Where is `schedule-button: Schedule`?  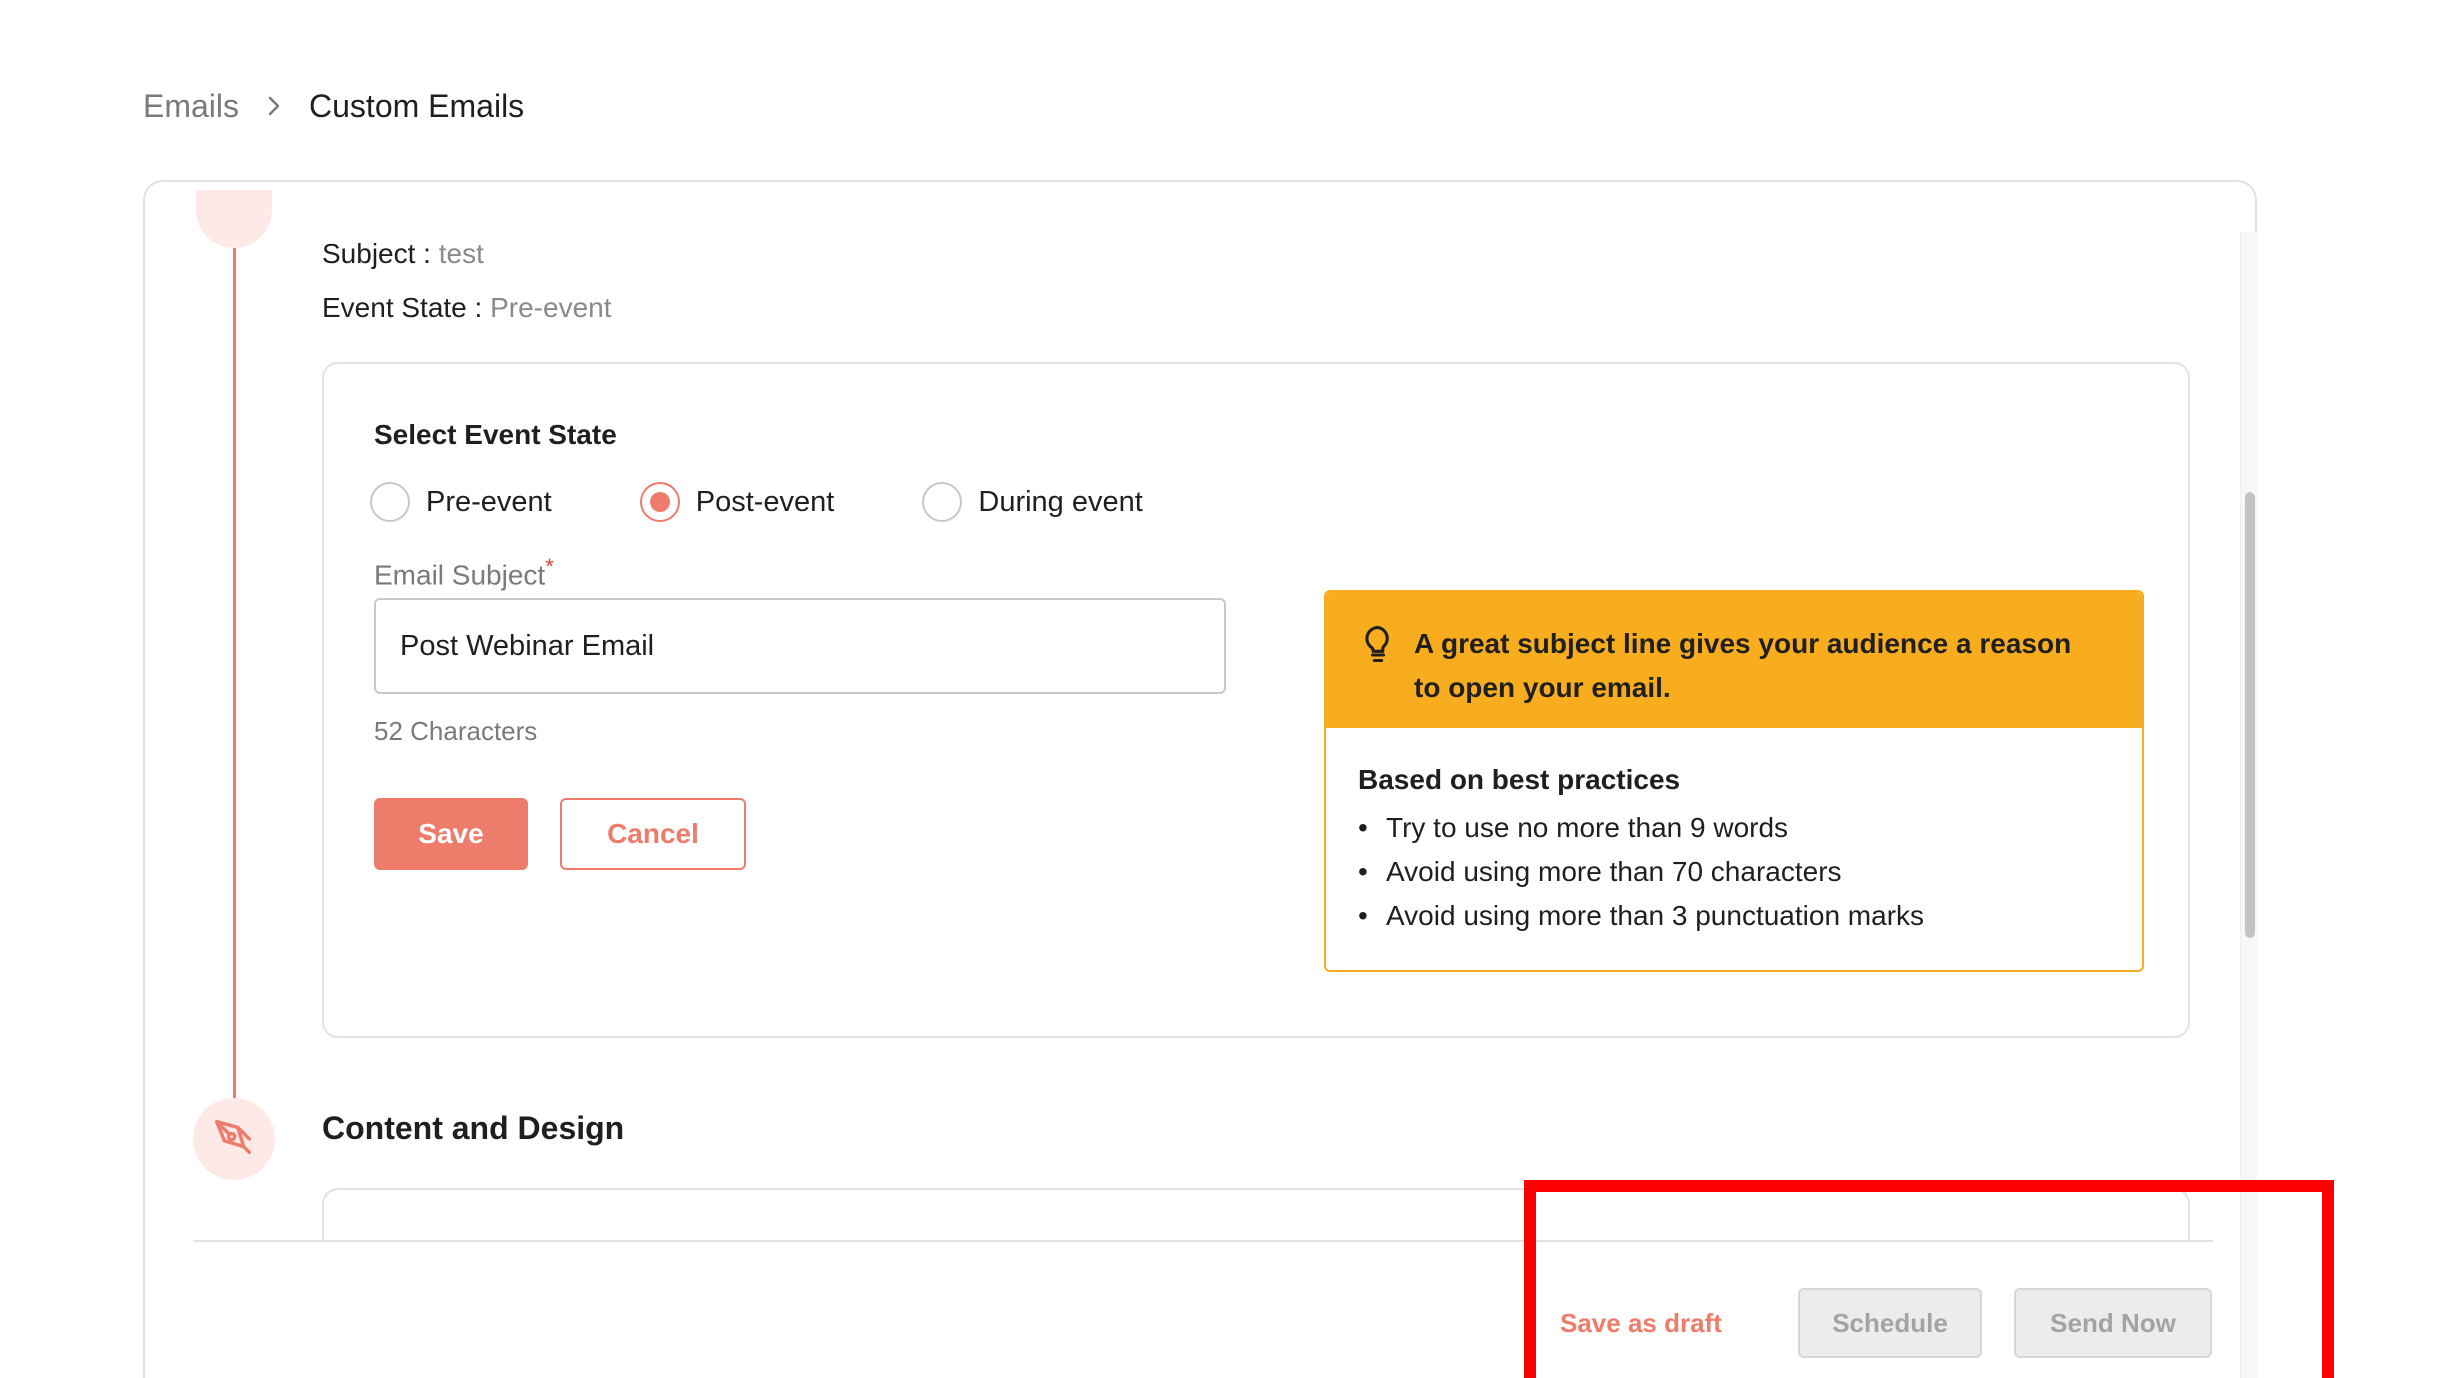
schedule-button: Schedule is located at coordinates (1890, 1323).